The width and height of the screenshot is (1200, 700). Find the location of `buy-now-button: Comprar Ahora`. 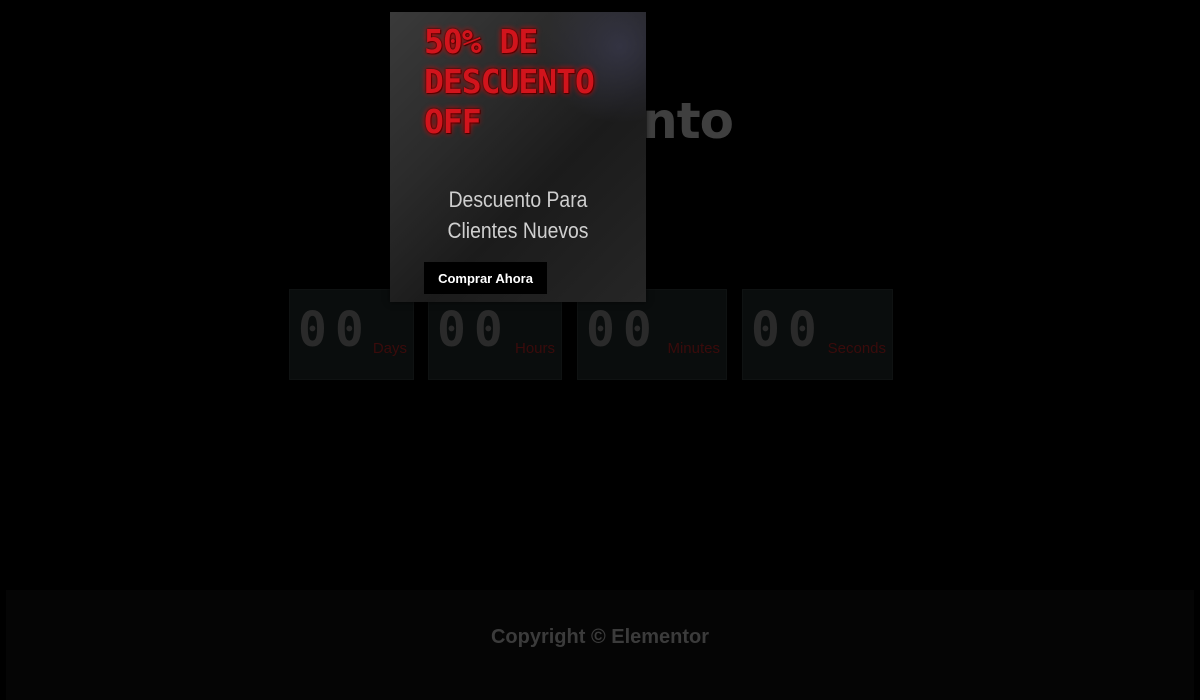

buy-now-button: Comprar Ahora is located at coordinates (485, 278).